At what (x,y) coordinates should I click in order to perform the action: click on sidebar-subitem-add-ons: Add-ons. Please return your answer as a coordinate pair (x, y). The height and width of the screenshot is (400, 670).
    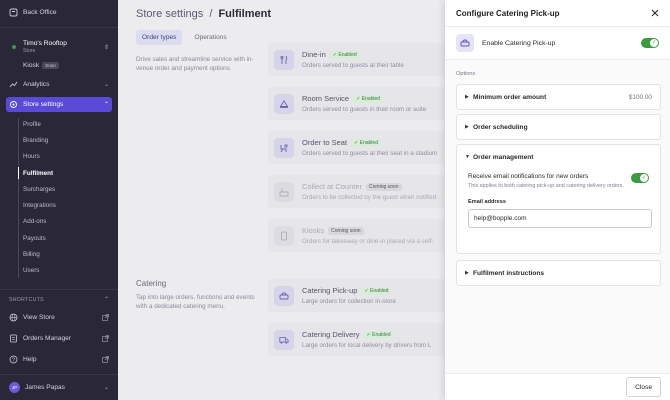
    Looking at the image, I should click on (34, 221).